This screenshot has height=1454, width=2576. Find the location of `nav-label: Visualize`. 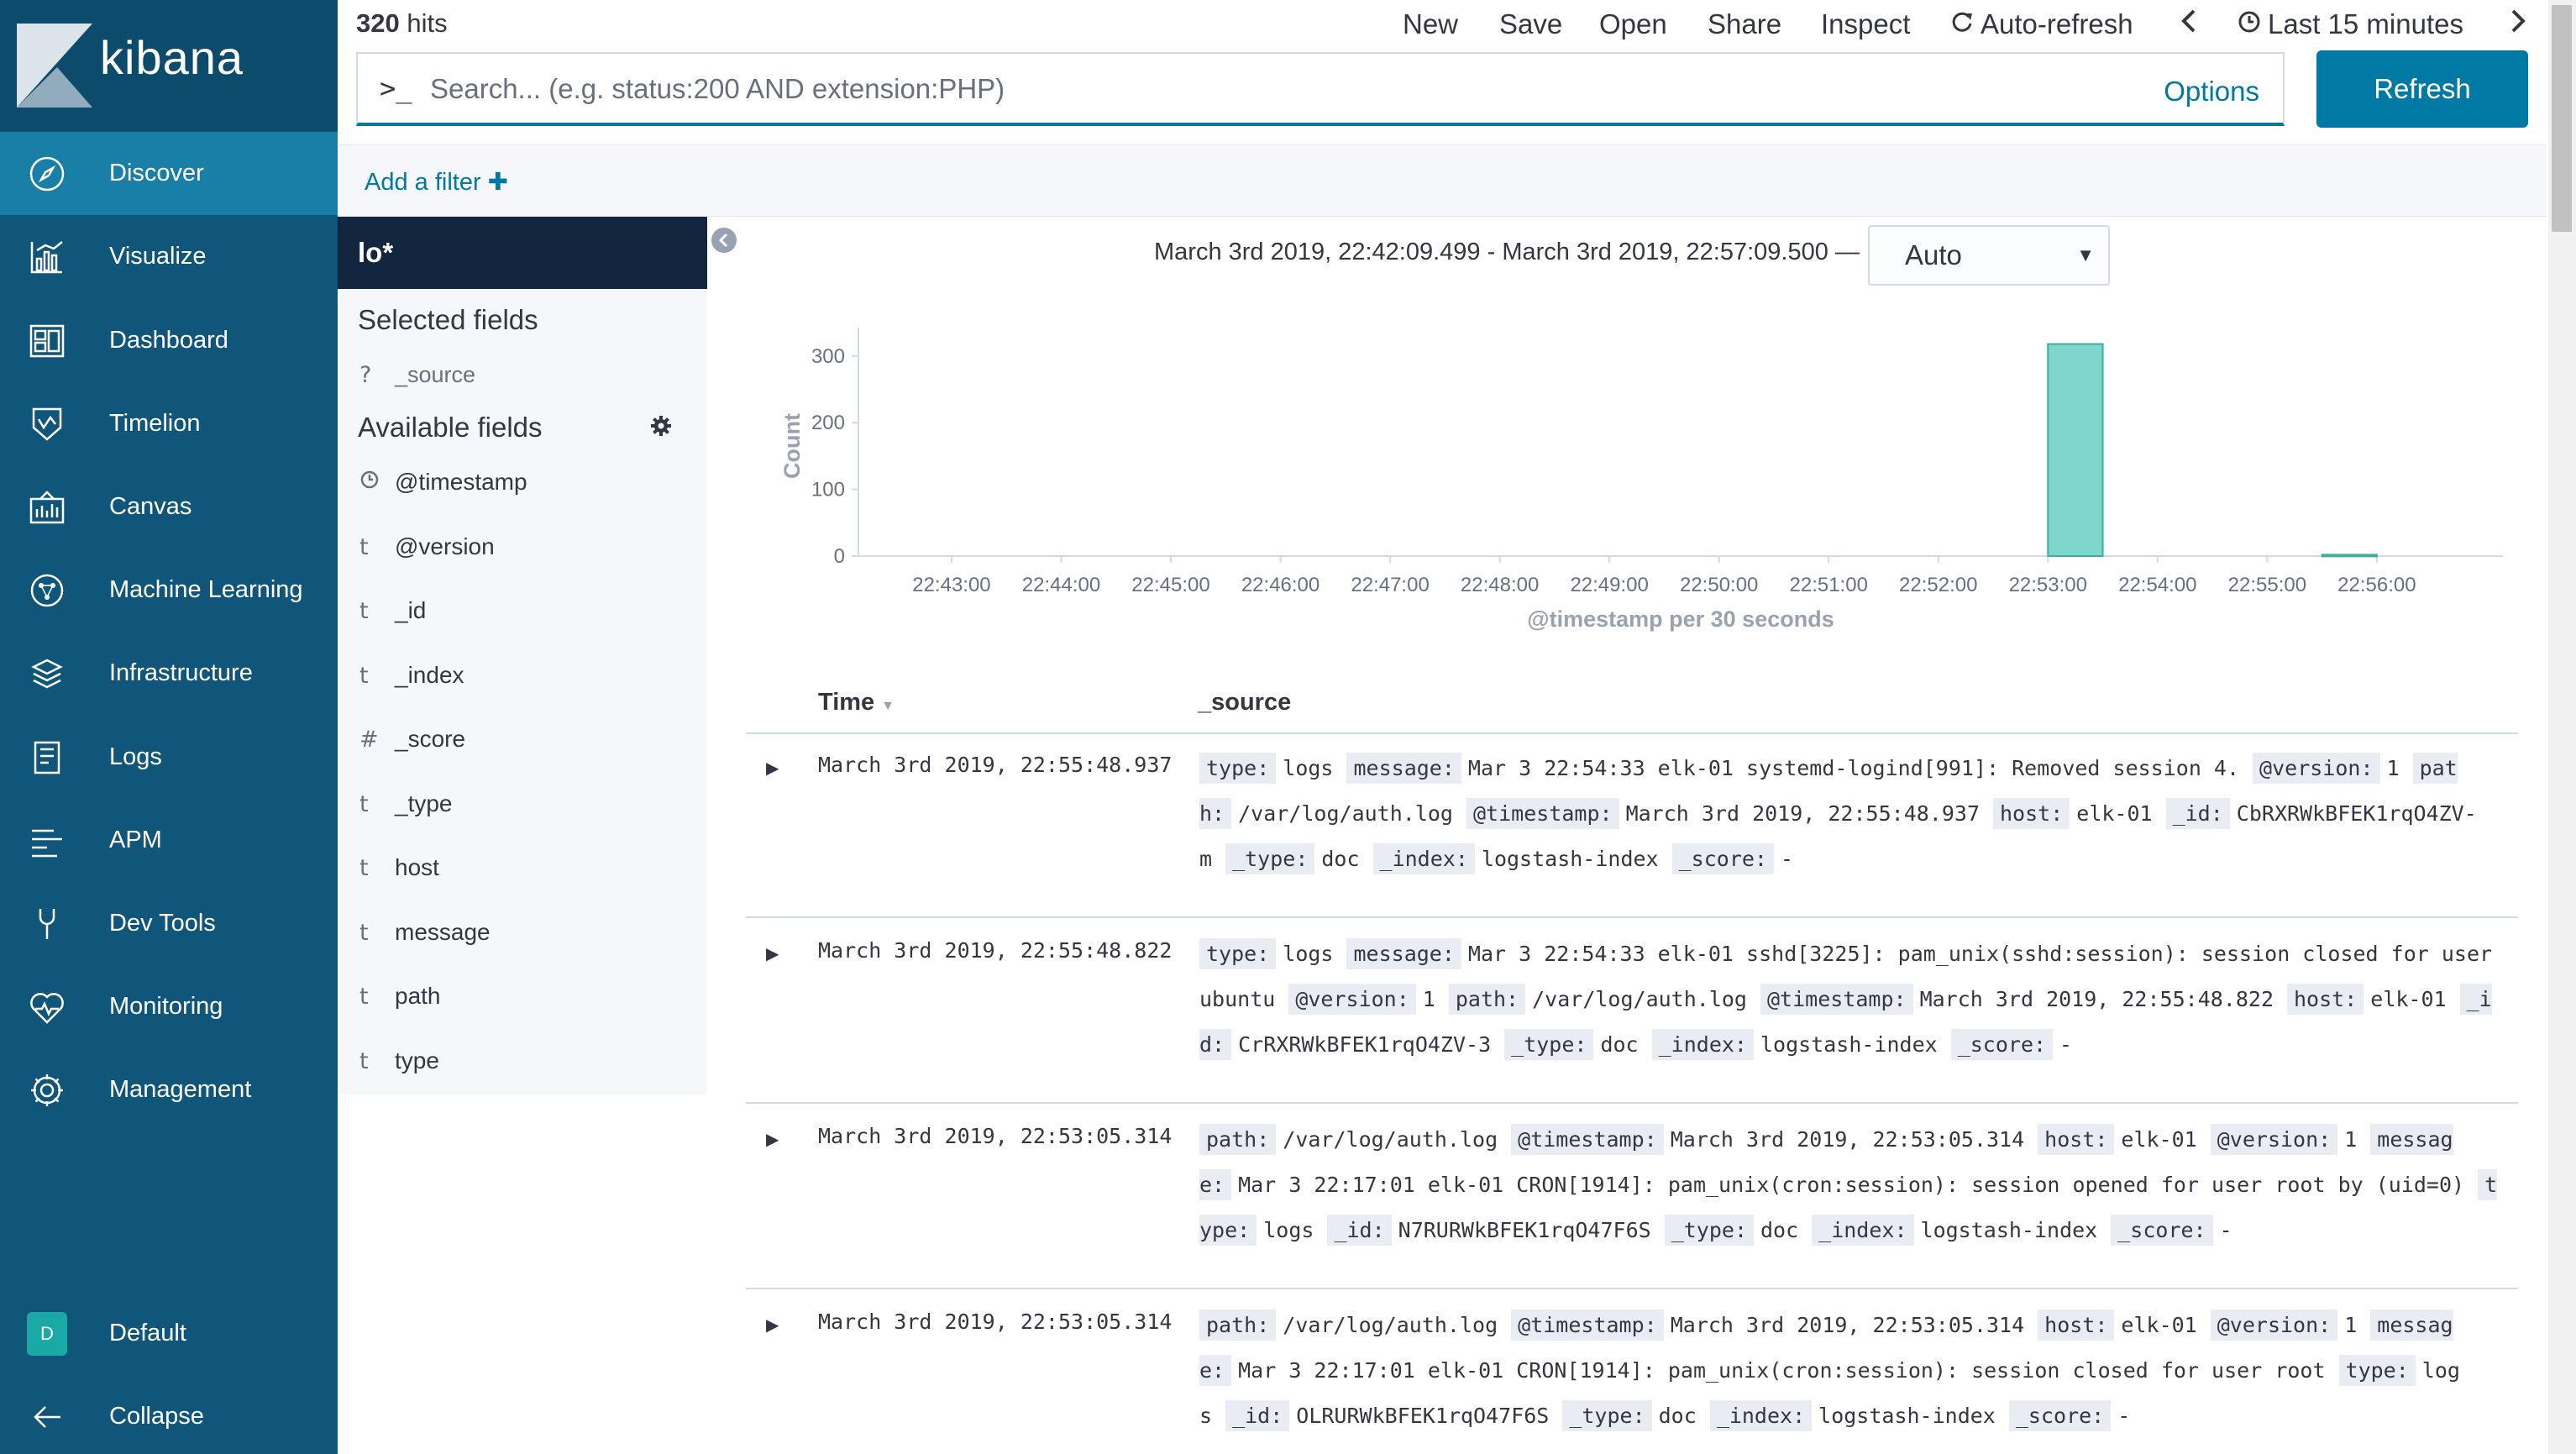

nav-label: Visualize is located at coordinates (158, 256).